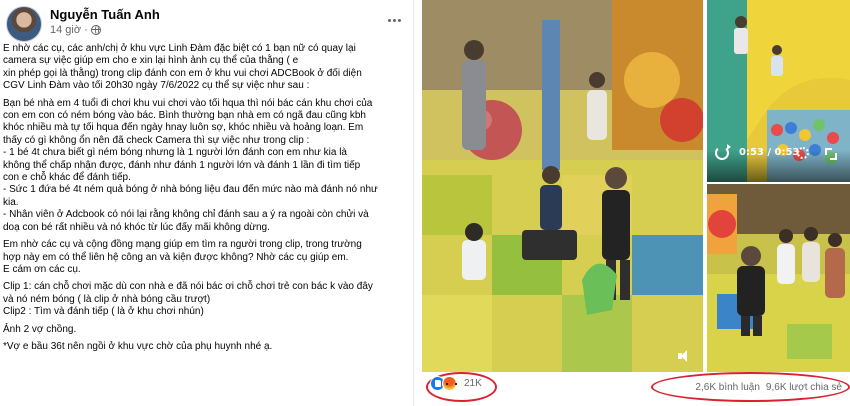  I want to click on post-header: Nguyễn Tuấn Anh 14 giờ ·, so click(206, 24).